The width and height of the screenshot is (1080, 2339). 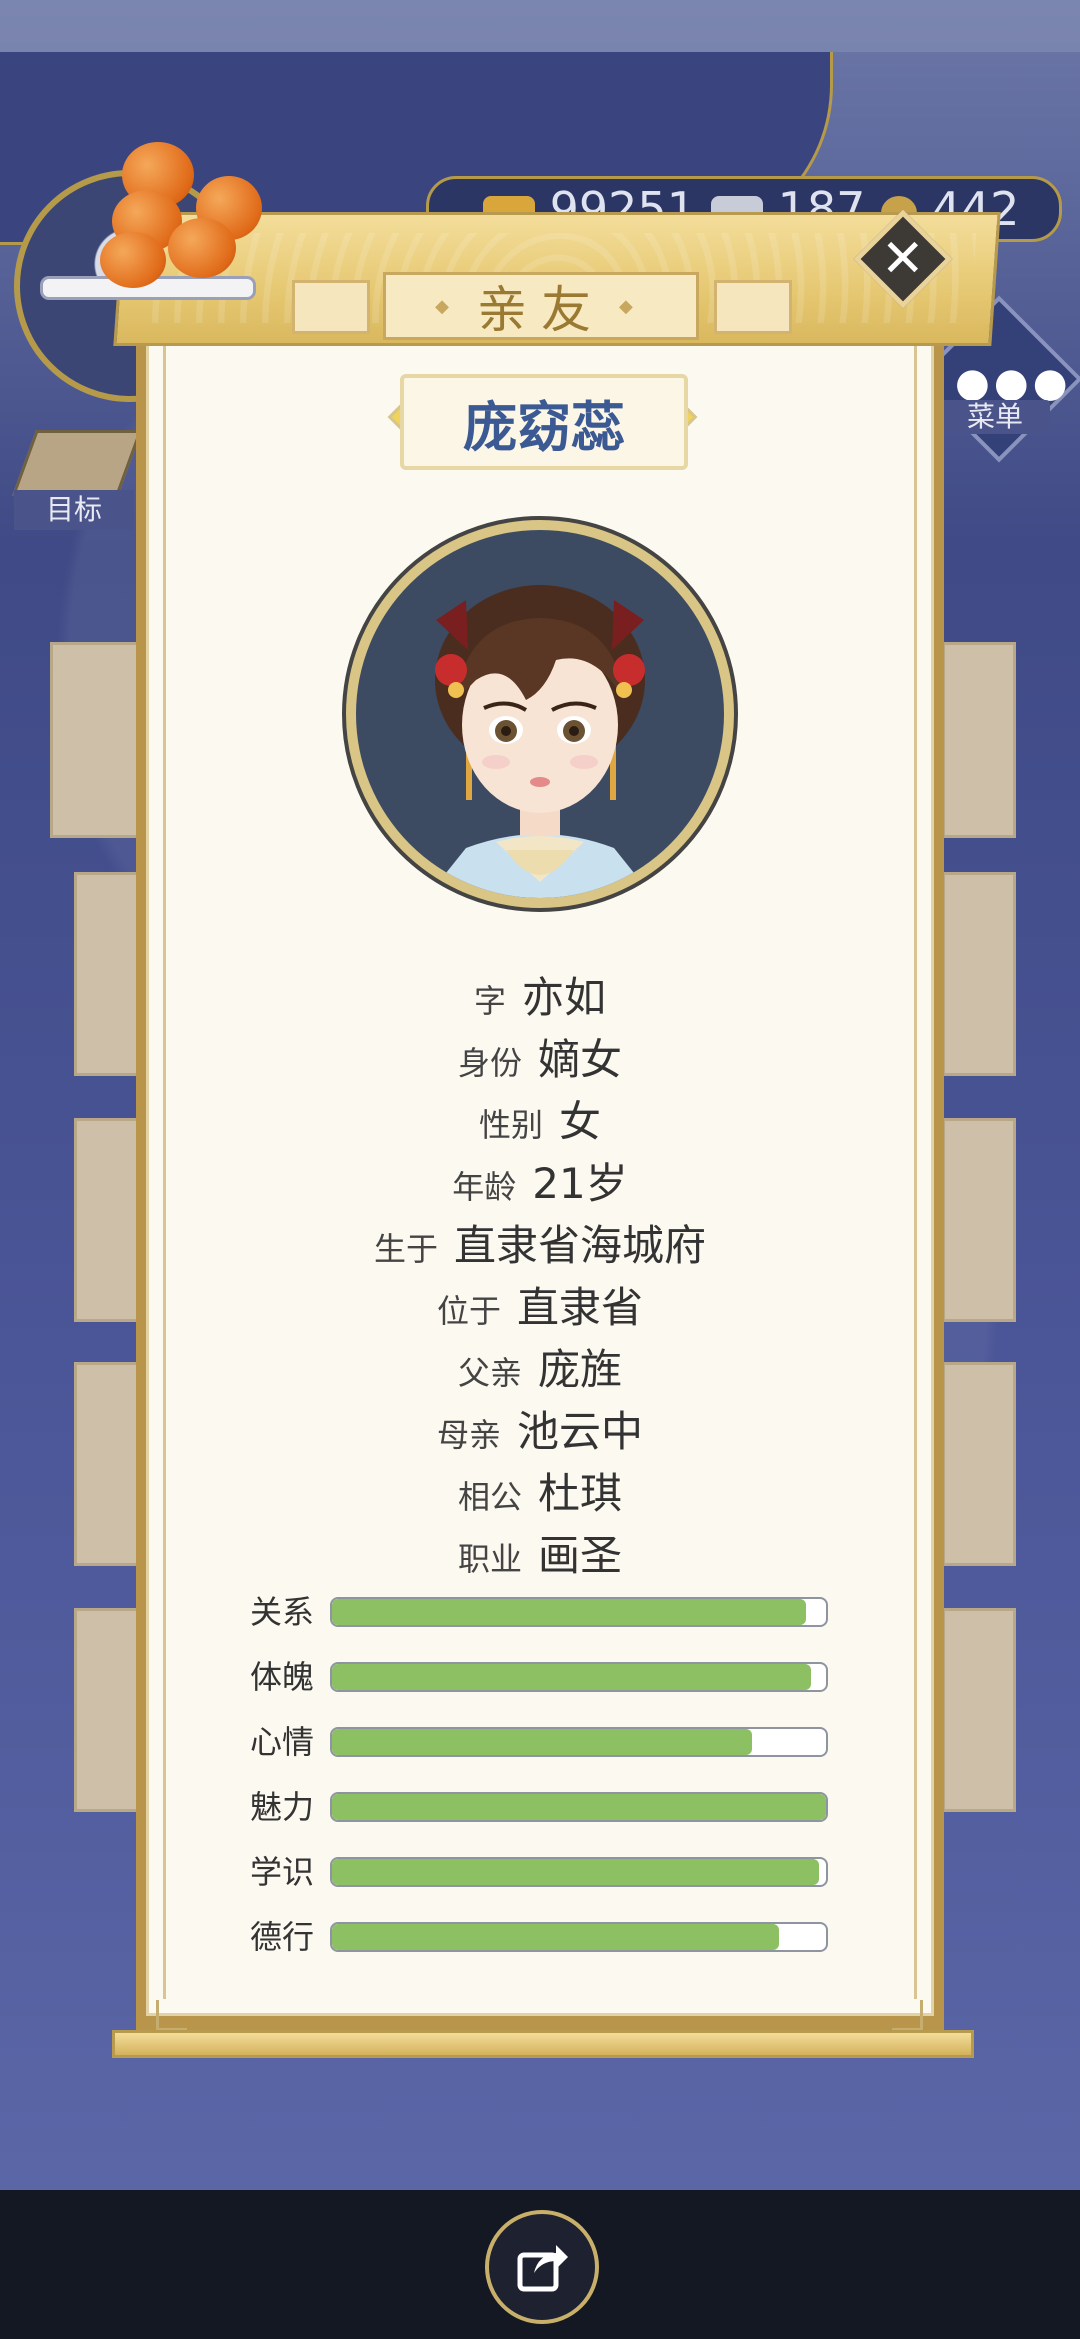 What do you see at coordinates (489, 1001) in the screenshot?
I see `info-label: 字` at bounding box center [489, 1001].